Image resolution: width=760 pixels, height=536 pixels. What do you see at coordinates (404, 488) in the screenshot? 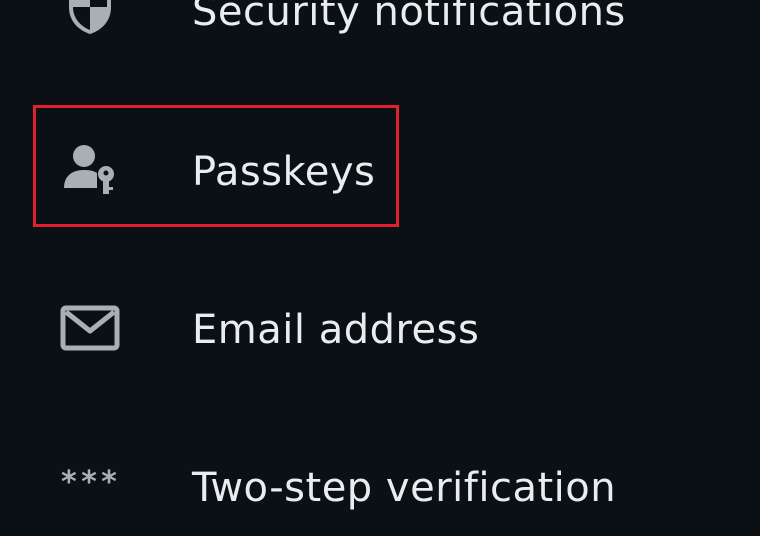
I see `menu-item-label: Two-step verification` at bounding box center [404, 488].